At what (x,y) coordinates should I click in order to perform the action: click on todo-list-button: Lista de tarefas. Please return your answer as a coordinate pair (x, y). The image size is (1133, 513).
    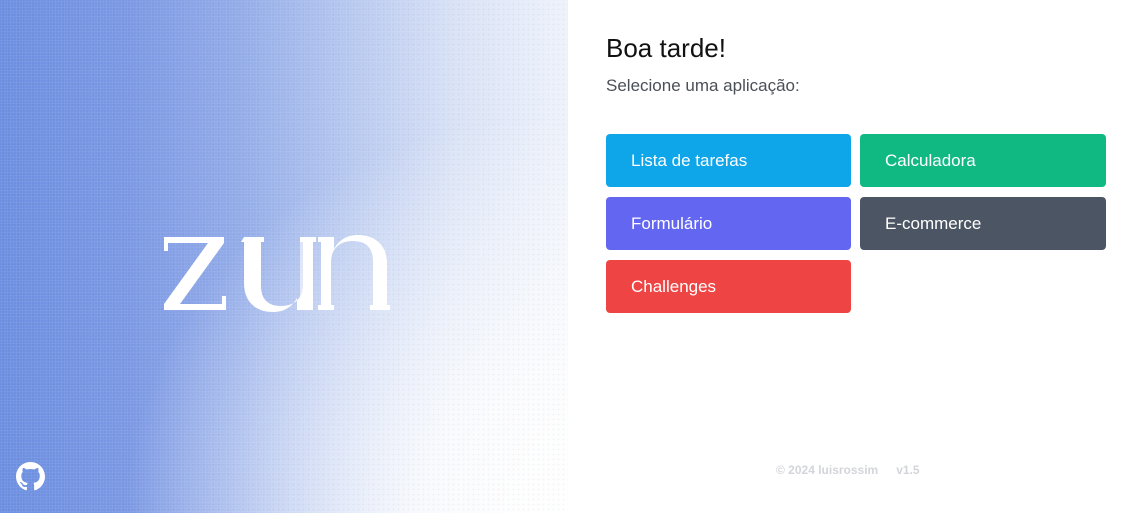
    Looking at the image, I should click on (728, 160).